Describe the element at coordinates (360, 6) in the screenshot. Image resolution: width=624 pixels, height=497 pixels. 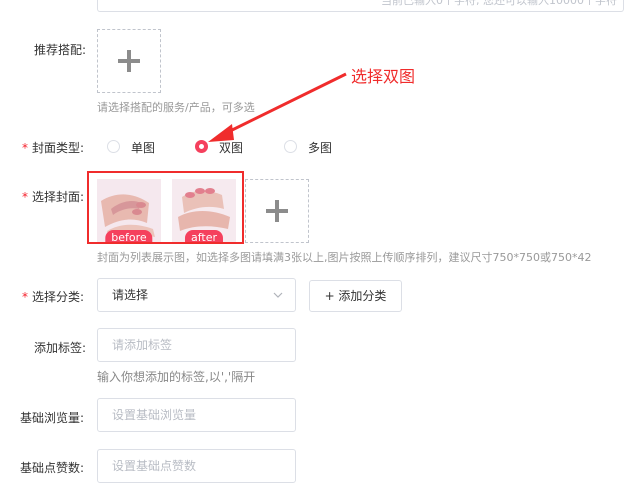
I see `description-textarea: 当前已输入0个字符, 您还可以输入10000个字符` at that location.